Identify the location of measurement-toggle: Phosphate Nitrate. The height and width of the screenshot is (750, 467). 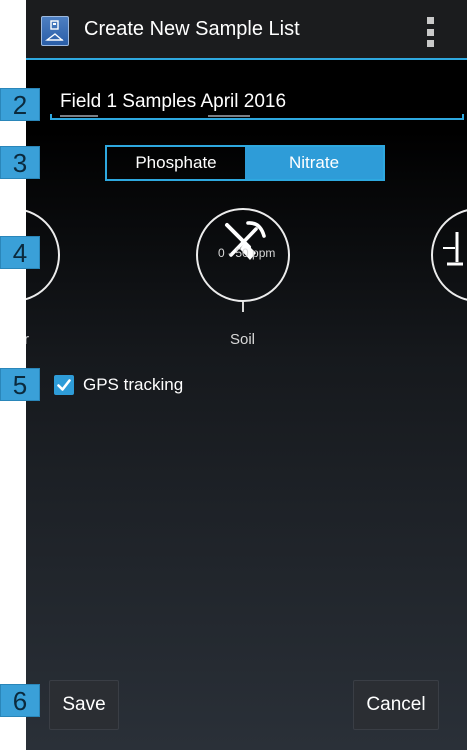
(245, 163).